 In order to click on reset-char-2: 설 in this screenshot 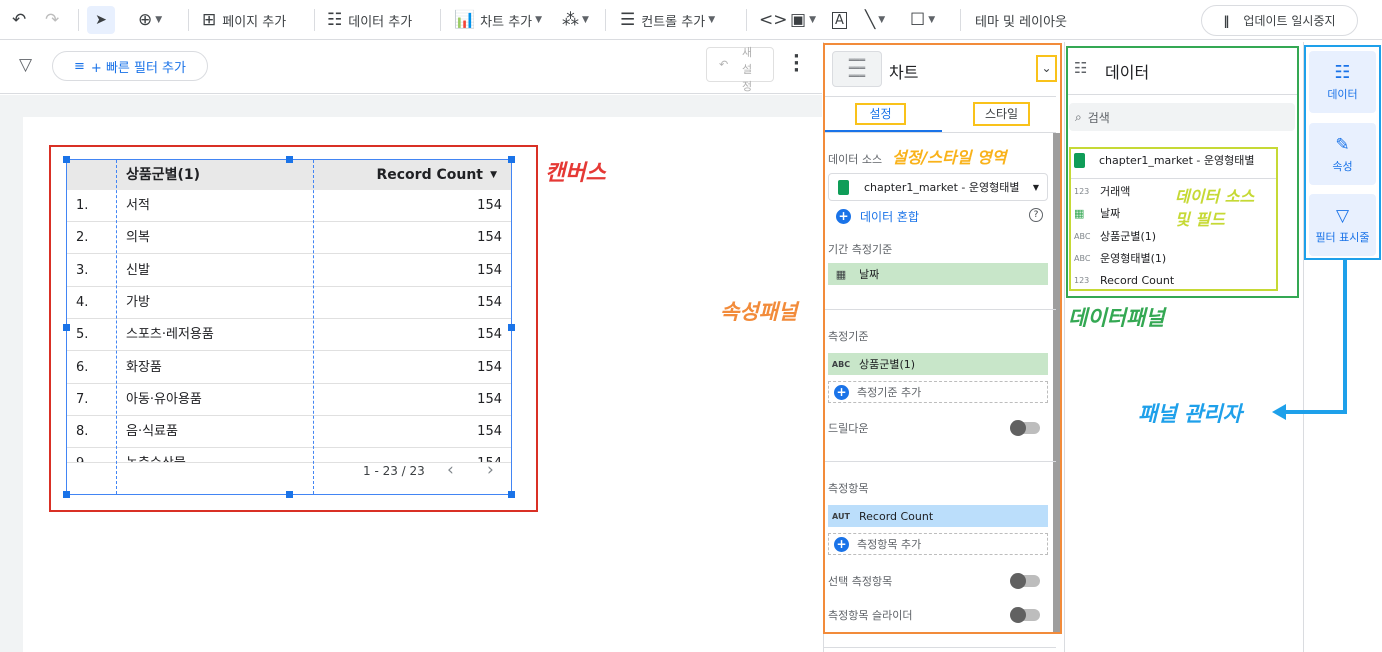, I will do `click(747, 69)`.